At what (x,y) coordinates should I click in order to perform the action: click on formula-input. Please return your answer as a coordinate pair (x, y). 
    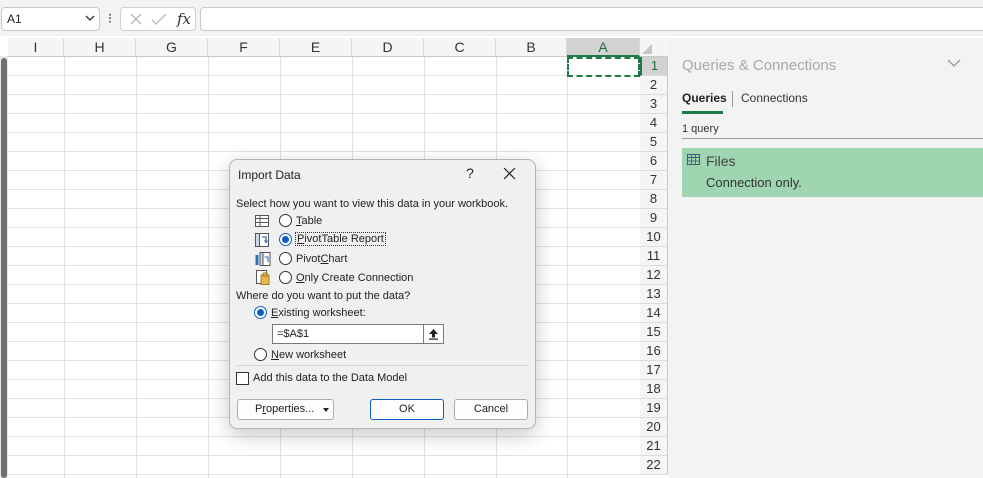
    Looking at the image, I should click on (591, 19).